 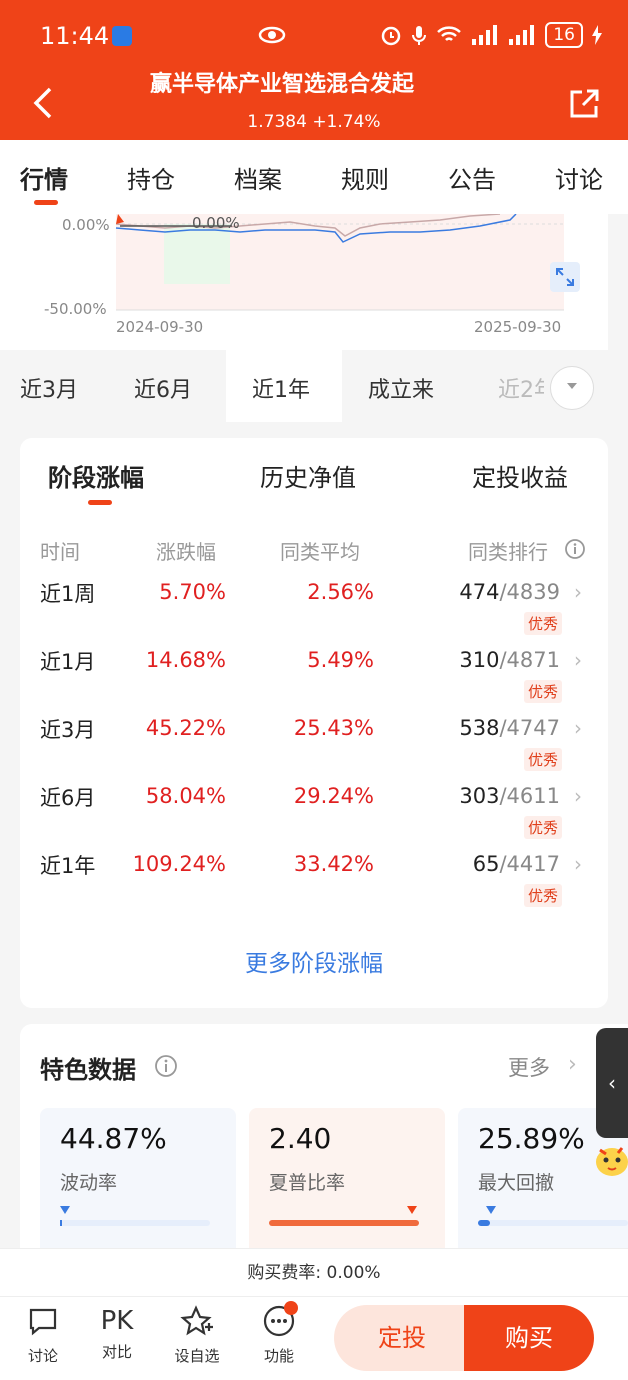 What do you see at coordinates (186, 552) in the screenshot?
I see `header-change: 涨跌幅` at bounding box center [186, 552].